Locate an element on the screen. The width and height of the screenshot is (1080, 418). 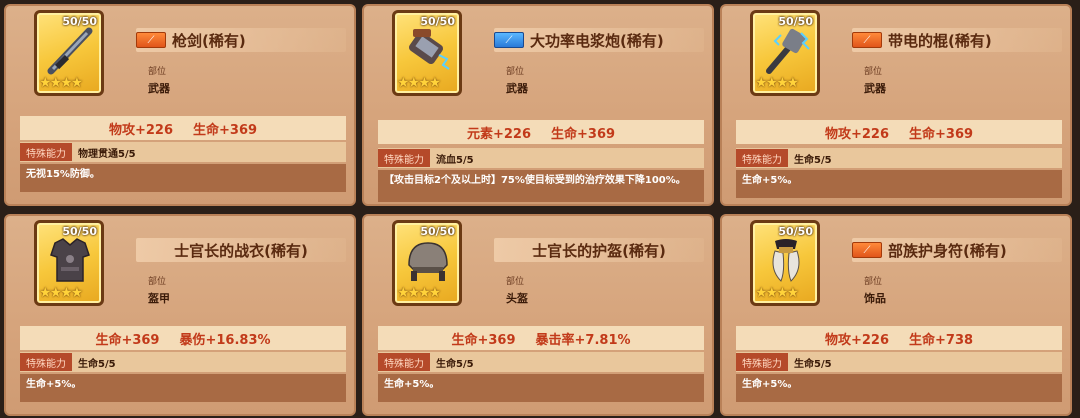
ability-row: 特殊能力 物理贯通5/5 is located at coordinates (183, 152).